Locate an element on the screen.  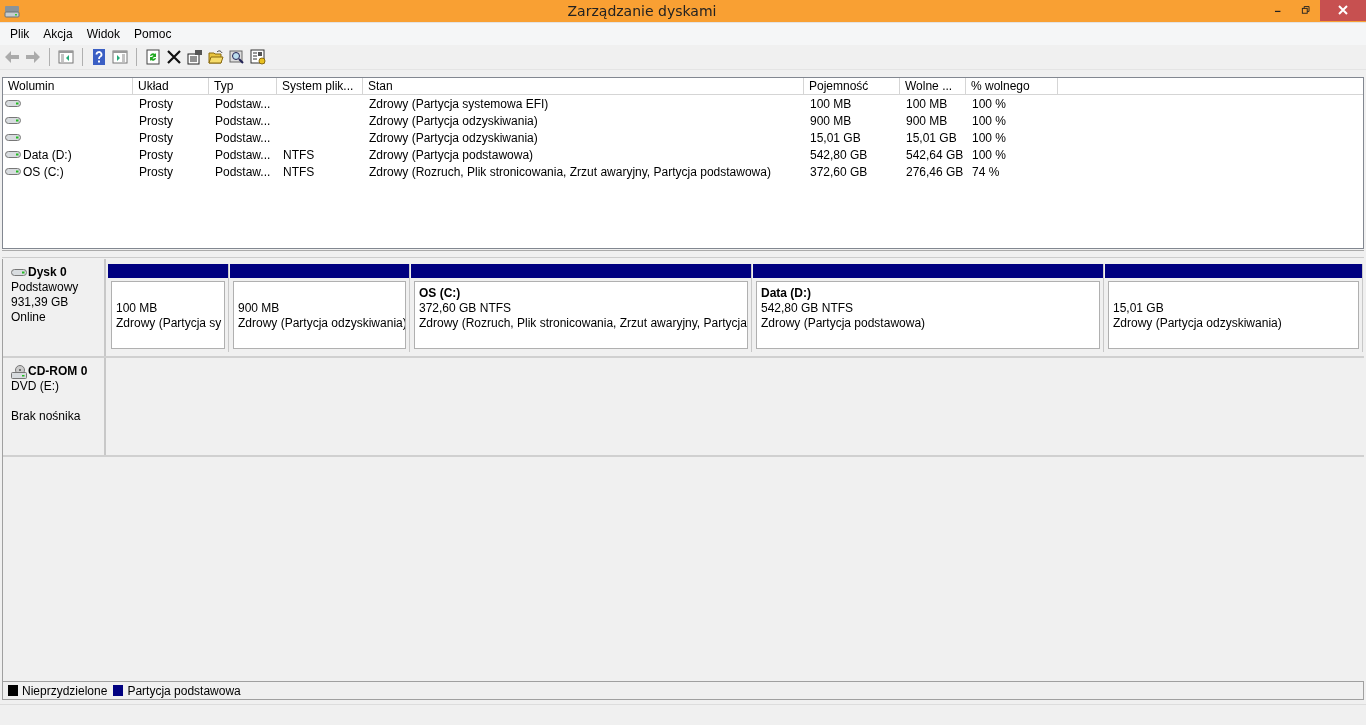
column-header: Wolumin is located at coordinates (68, 86).